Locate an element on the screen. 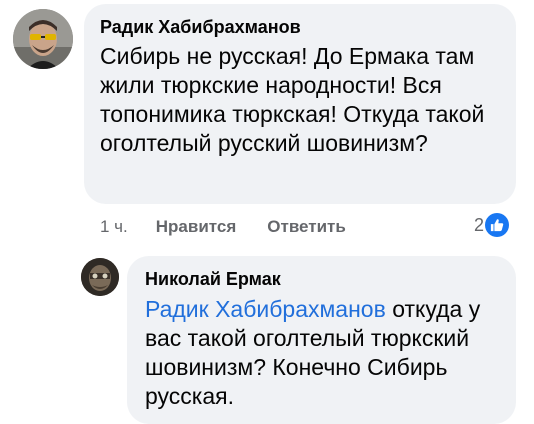  reaction-summary: 2 is located at coordinates (492, 225).